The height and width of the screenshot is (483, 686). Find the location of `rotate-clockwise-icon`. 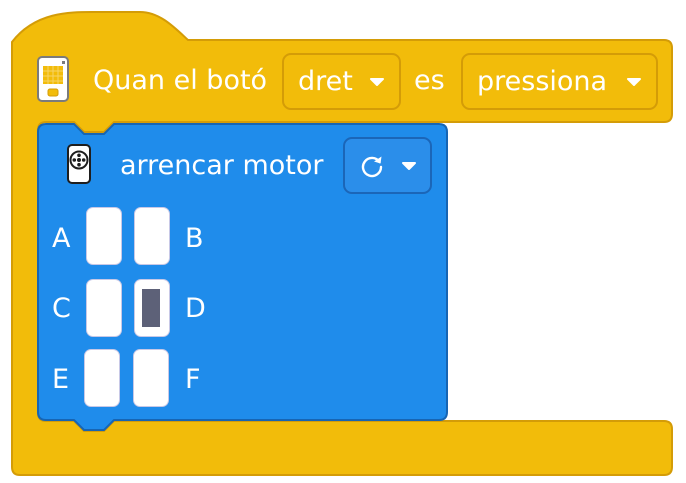

rotate-clockwise-icon is located at coordinates (372, 166).